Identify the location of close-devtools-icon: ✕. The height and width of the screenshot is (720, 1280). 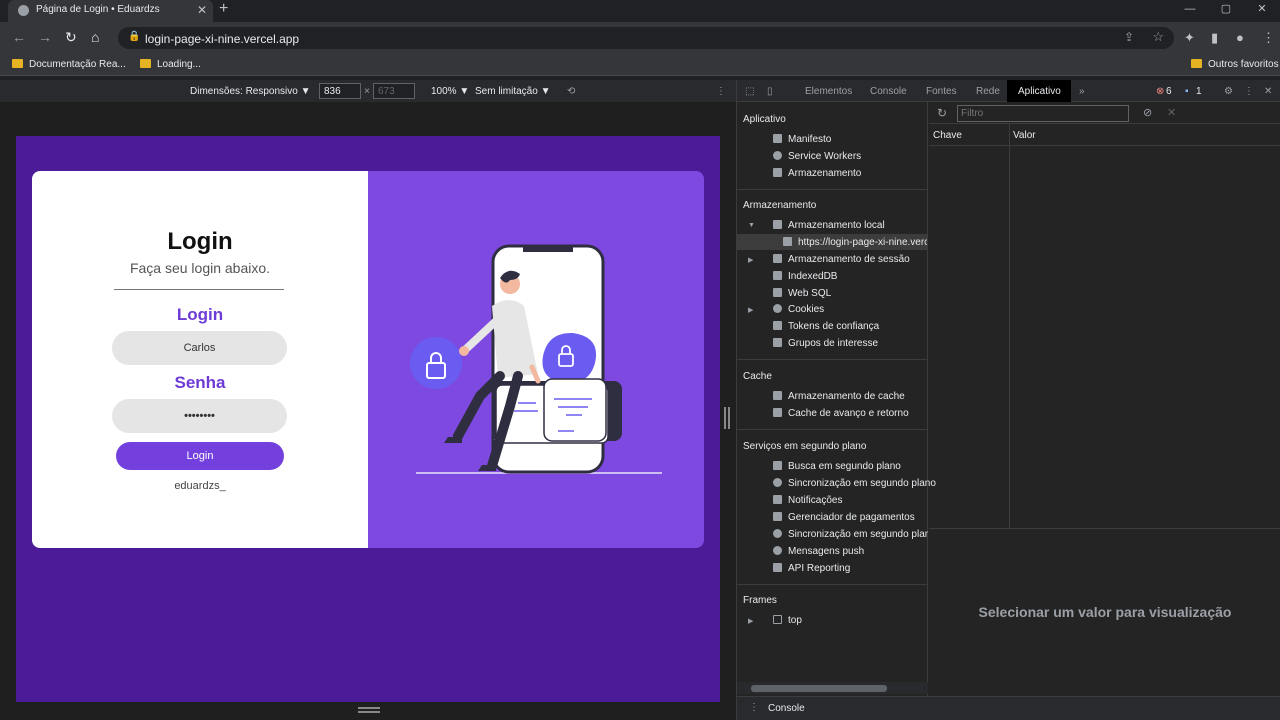
(1268, 91).